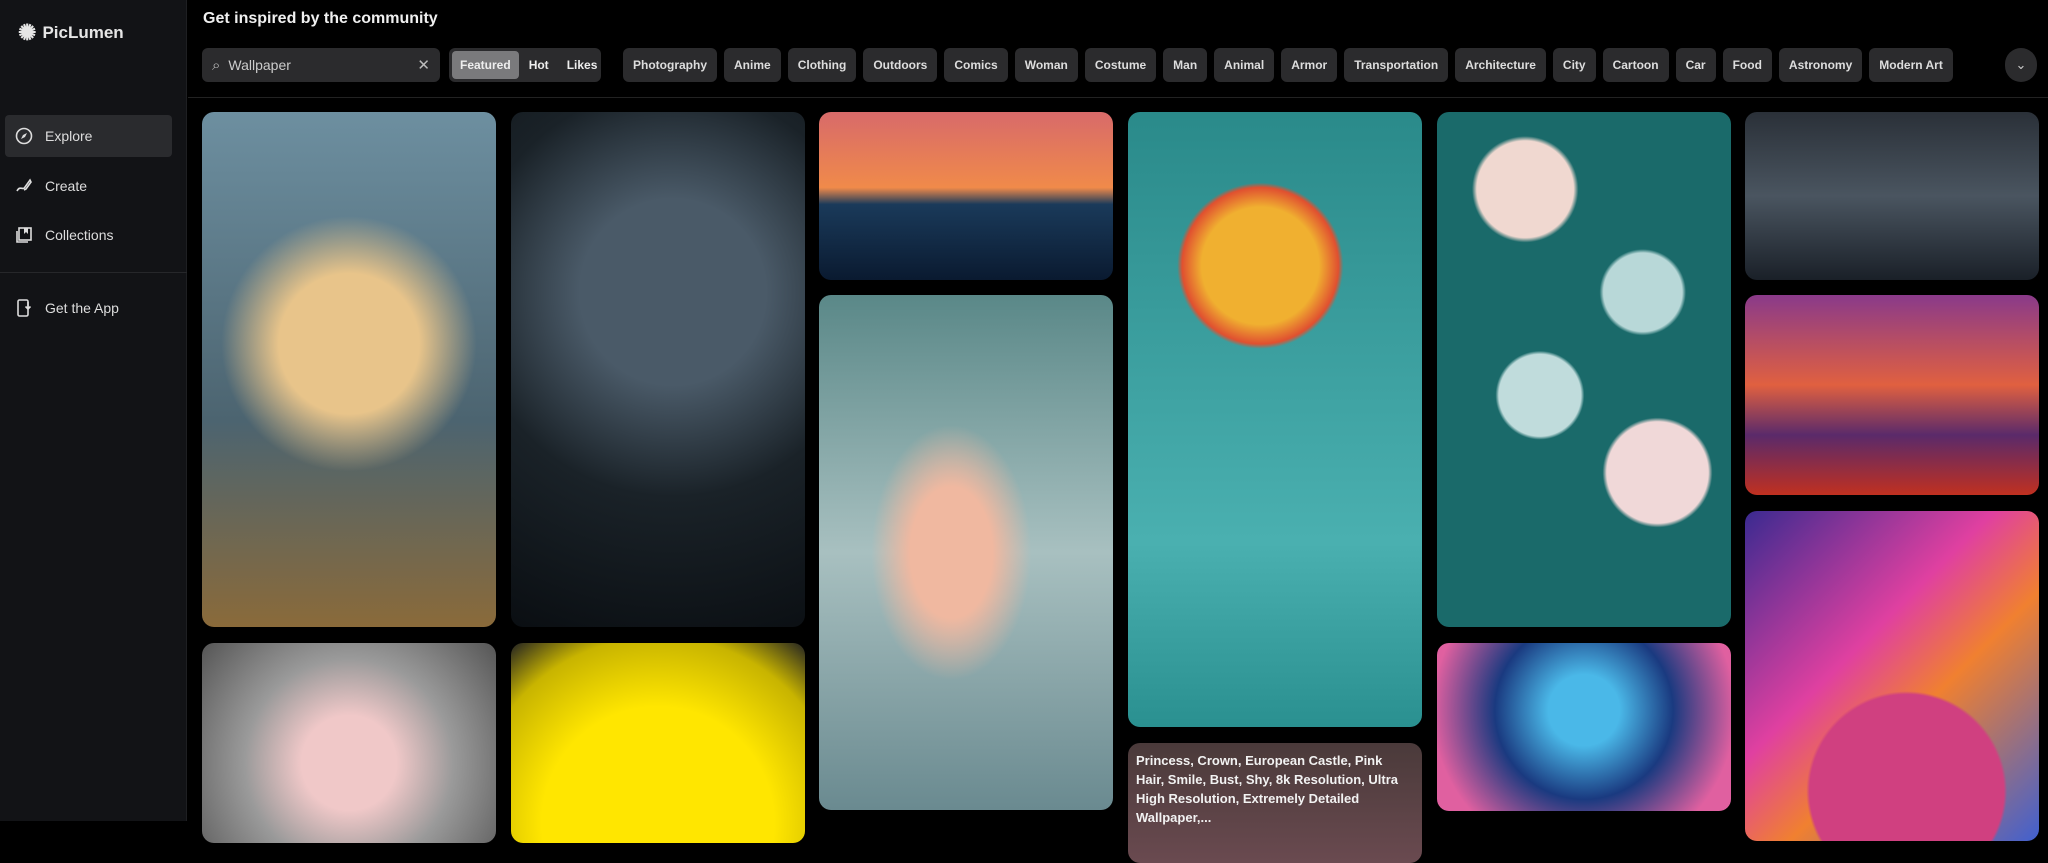  What do you see at coordinates (88, 186) in the screenshot?
I see `sidebar-item-create: Create` at bounding box center [88, 186].